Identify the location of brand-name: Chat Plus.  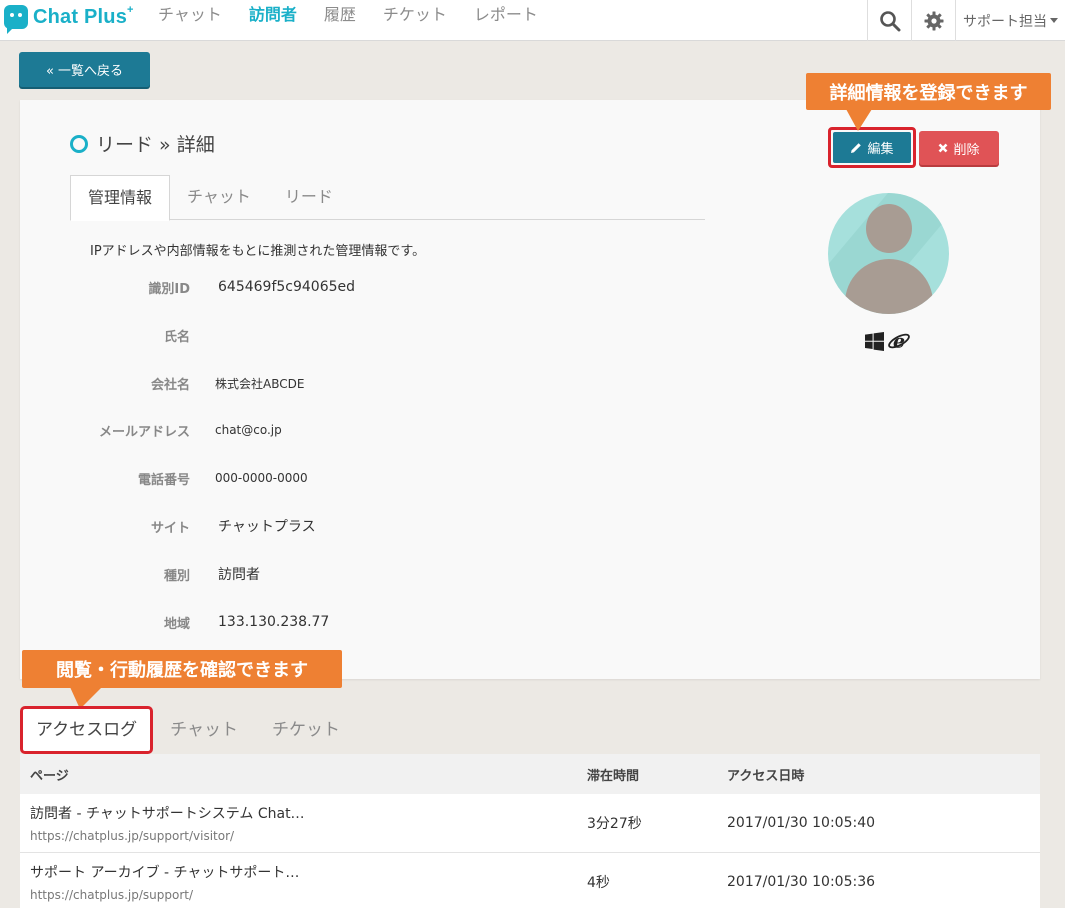
(80, 16).